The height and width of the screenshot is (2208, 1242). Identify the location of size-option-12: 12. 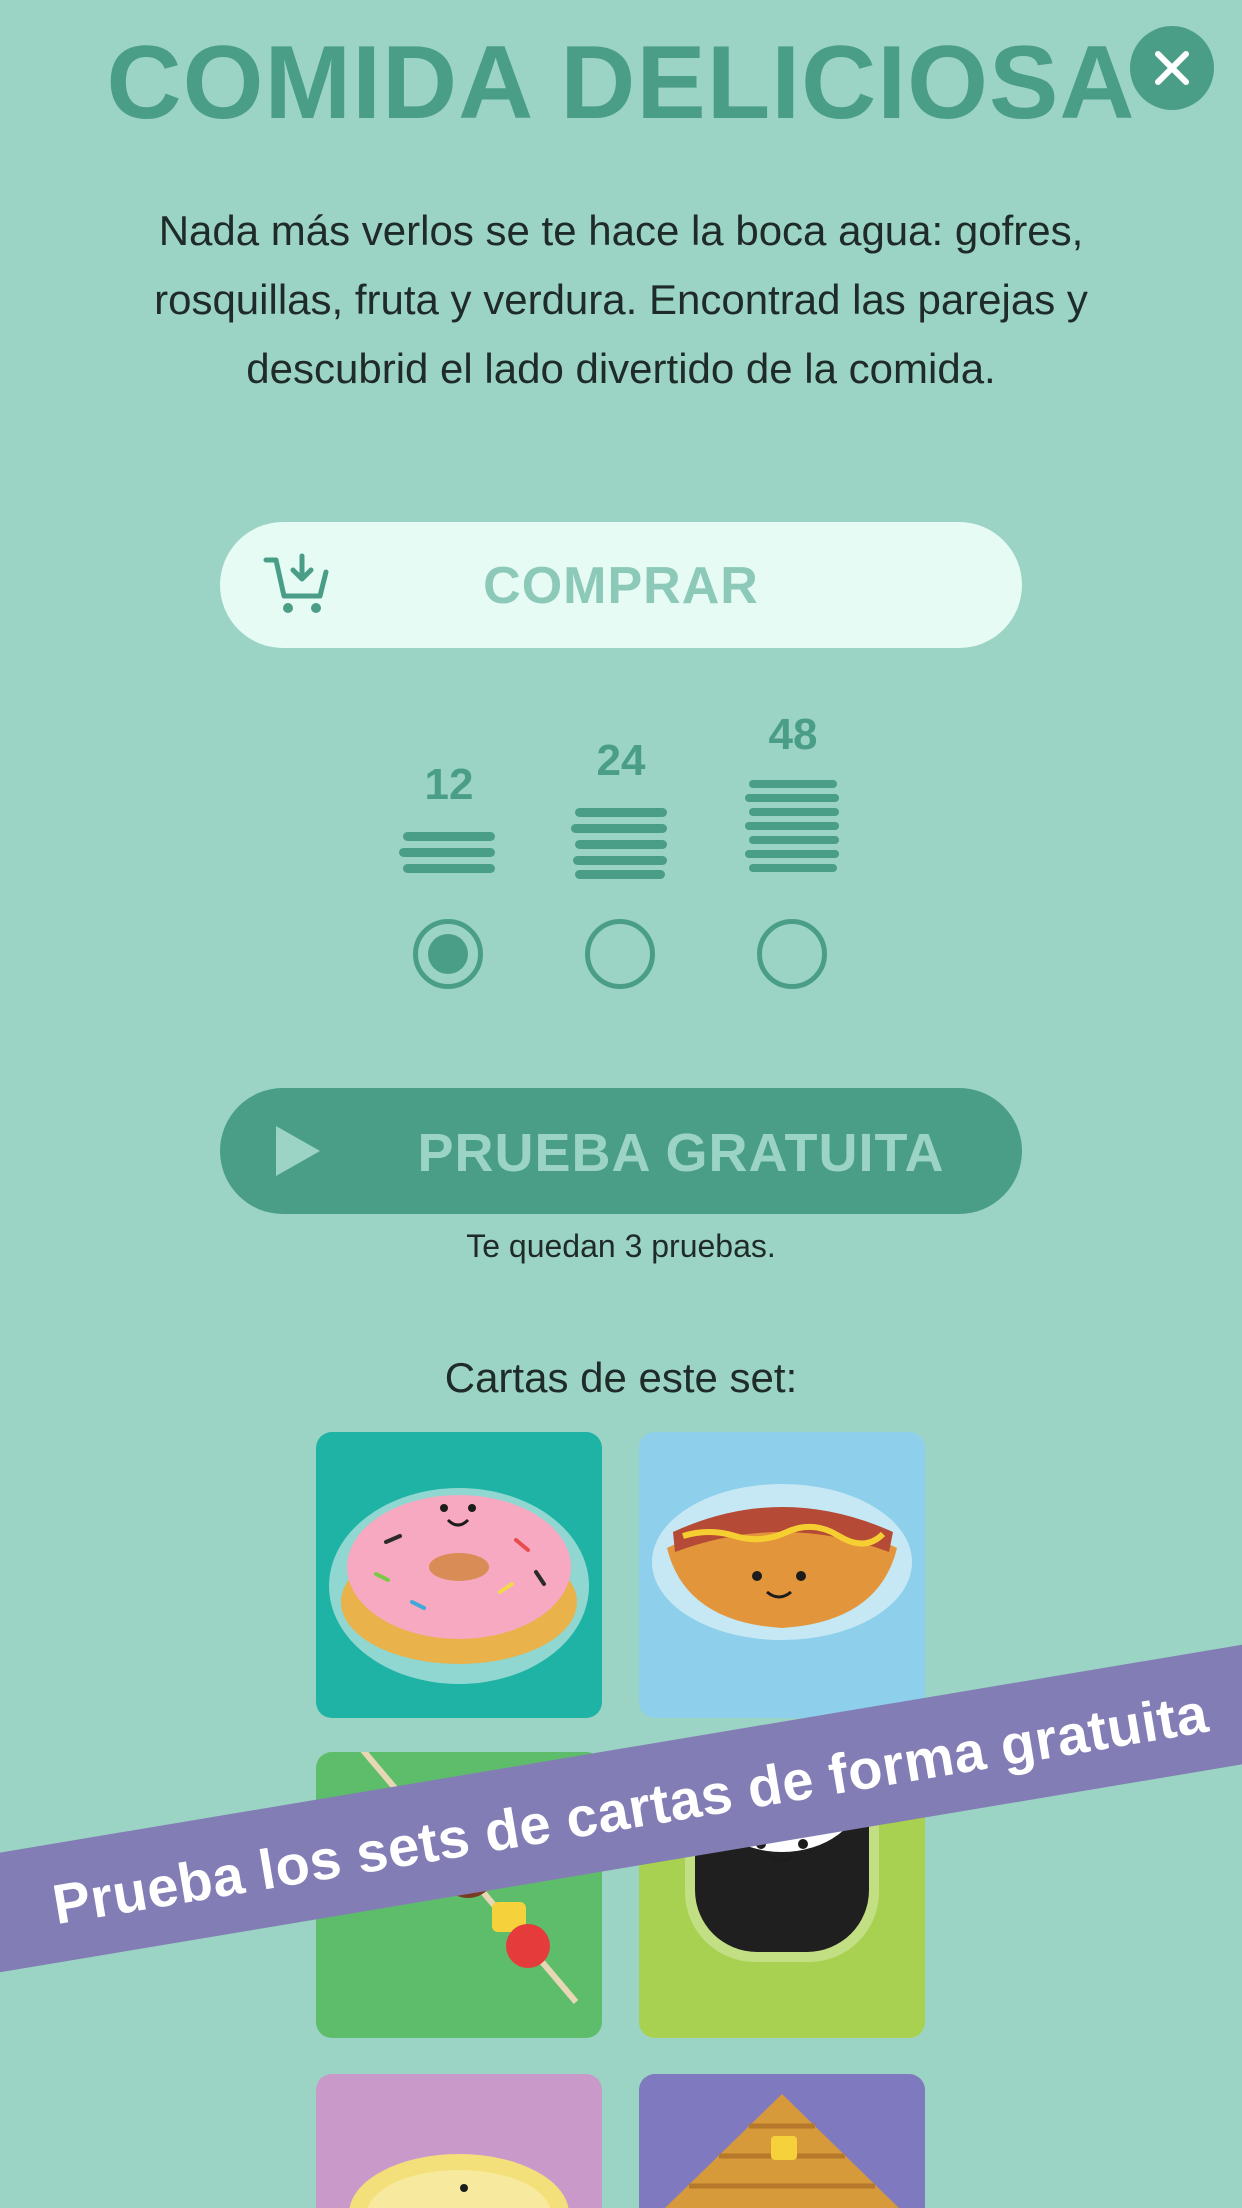
(449, 820).